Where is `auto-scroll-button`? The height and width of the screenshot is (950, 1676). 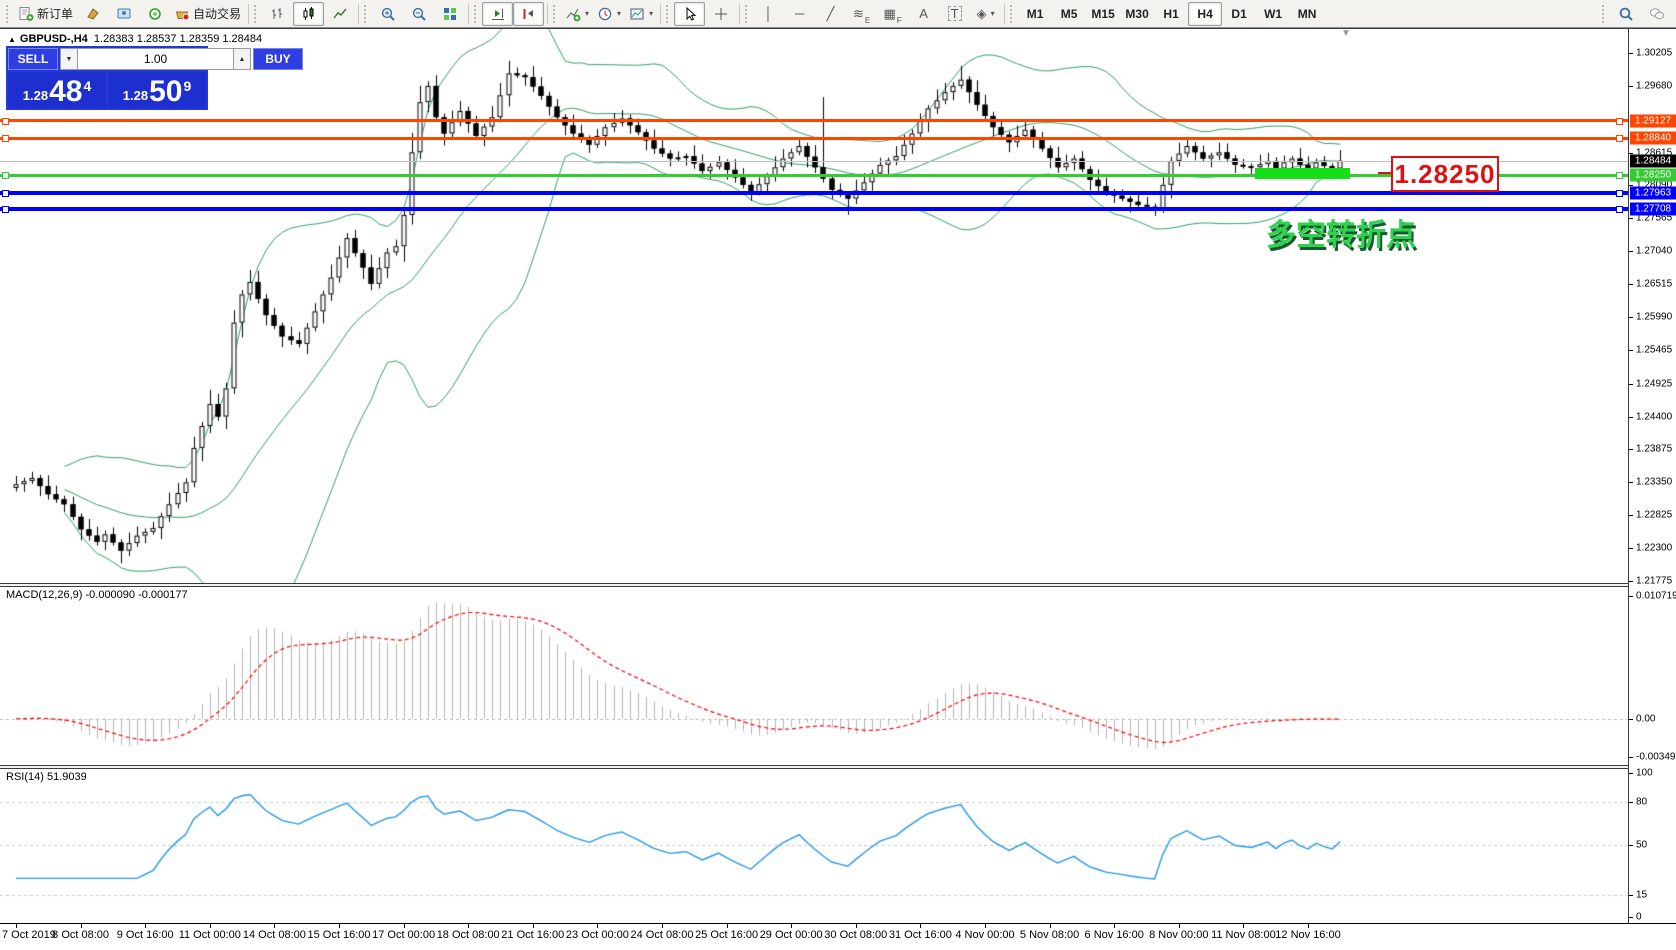
auto-scroll-button is located at coordinates (498, 13).